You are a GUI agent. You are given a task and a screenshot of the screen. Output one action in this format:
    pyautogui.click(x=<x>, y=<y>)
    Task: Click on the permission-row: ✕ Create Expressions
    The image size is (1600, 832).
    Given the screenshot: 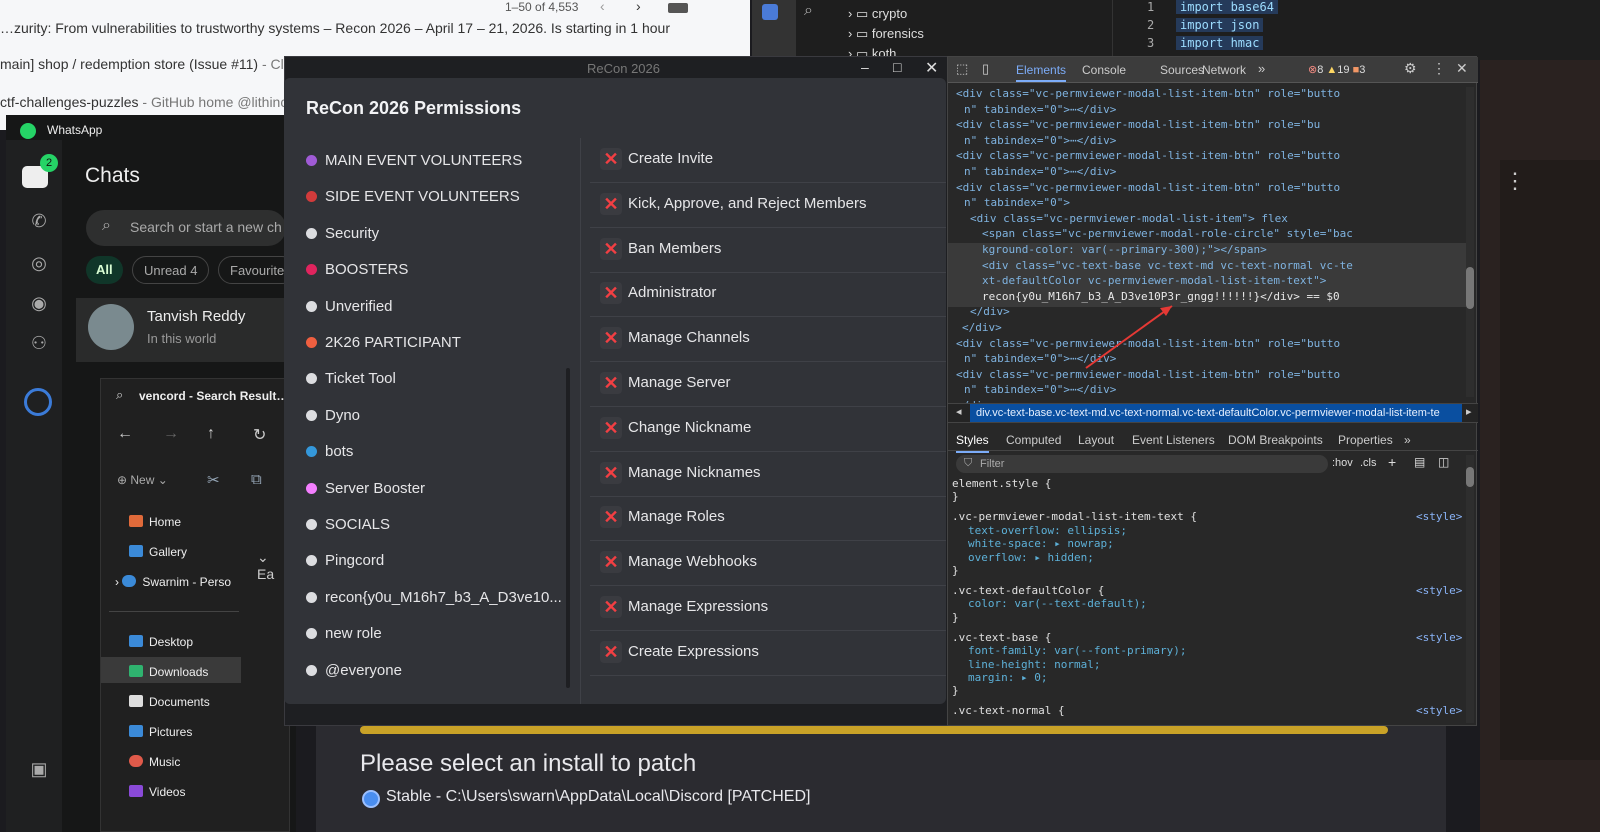 What is the action you would take?
    pyautogui.click(x=768, y=653)
    